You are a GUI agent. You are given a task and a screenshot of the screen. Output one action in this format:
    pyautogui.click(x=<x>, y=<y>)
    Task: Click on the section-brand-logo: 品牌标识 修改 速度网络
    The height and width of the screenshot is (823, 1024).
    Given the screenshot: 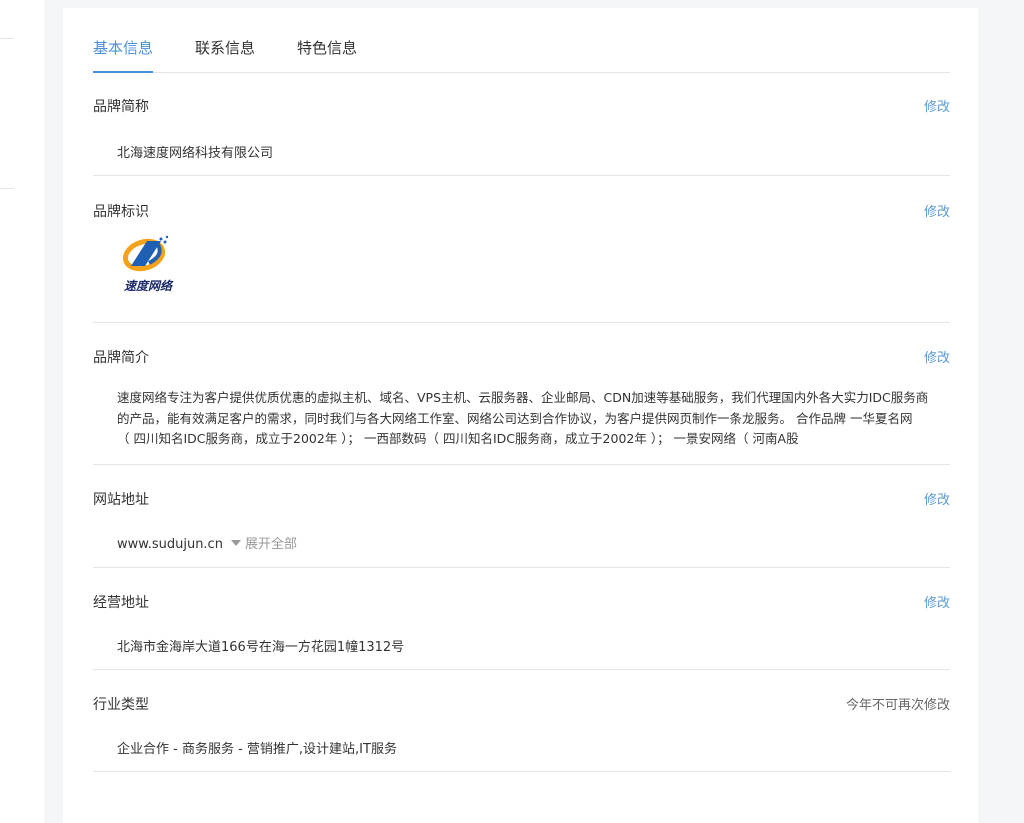 What is the action you would take?
    pyautogui.click(x=521, y=262)
    